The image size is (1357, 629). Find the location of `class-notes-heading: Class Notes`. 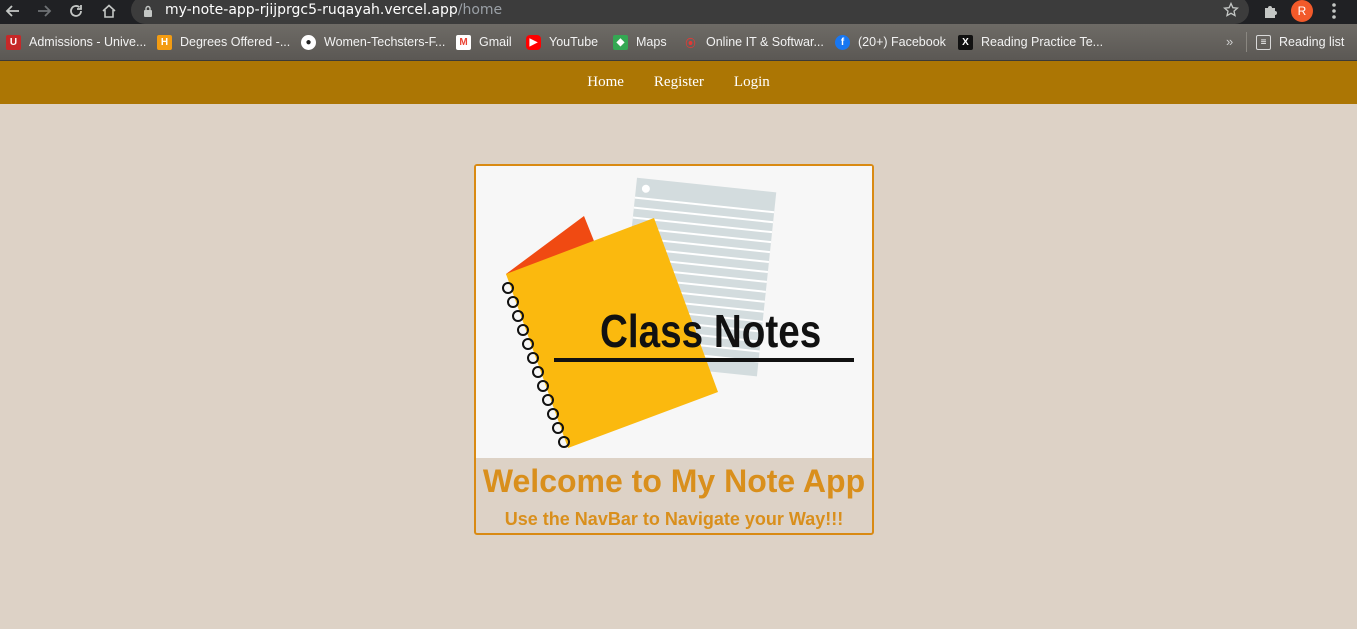

class-notes-heading: Class Notes is located at coordinates (711, 331).